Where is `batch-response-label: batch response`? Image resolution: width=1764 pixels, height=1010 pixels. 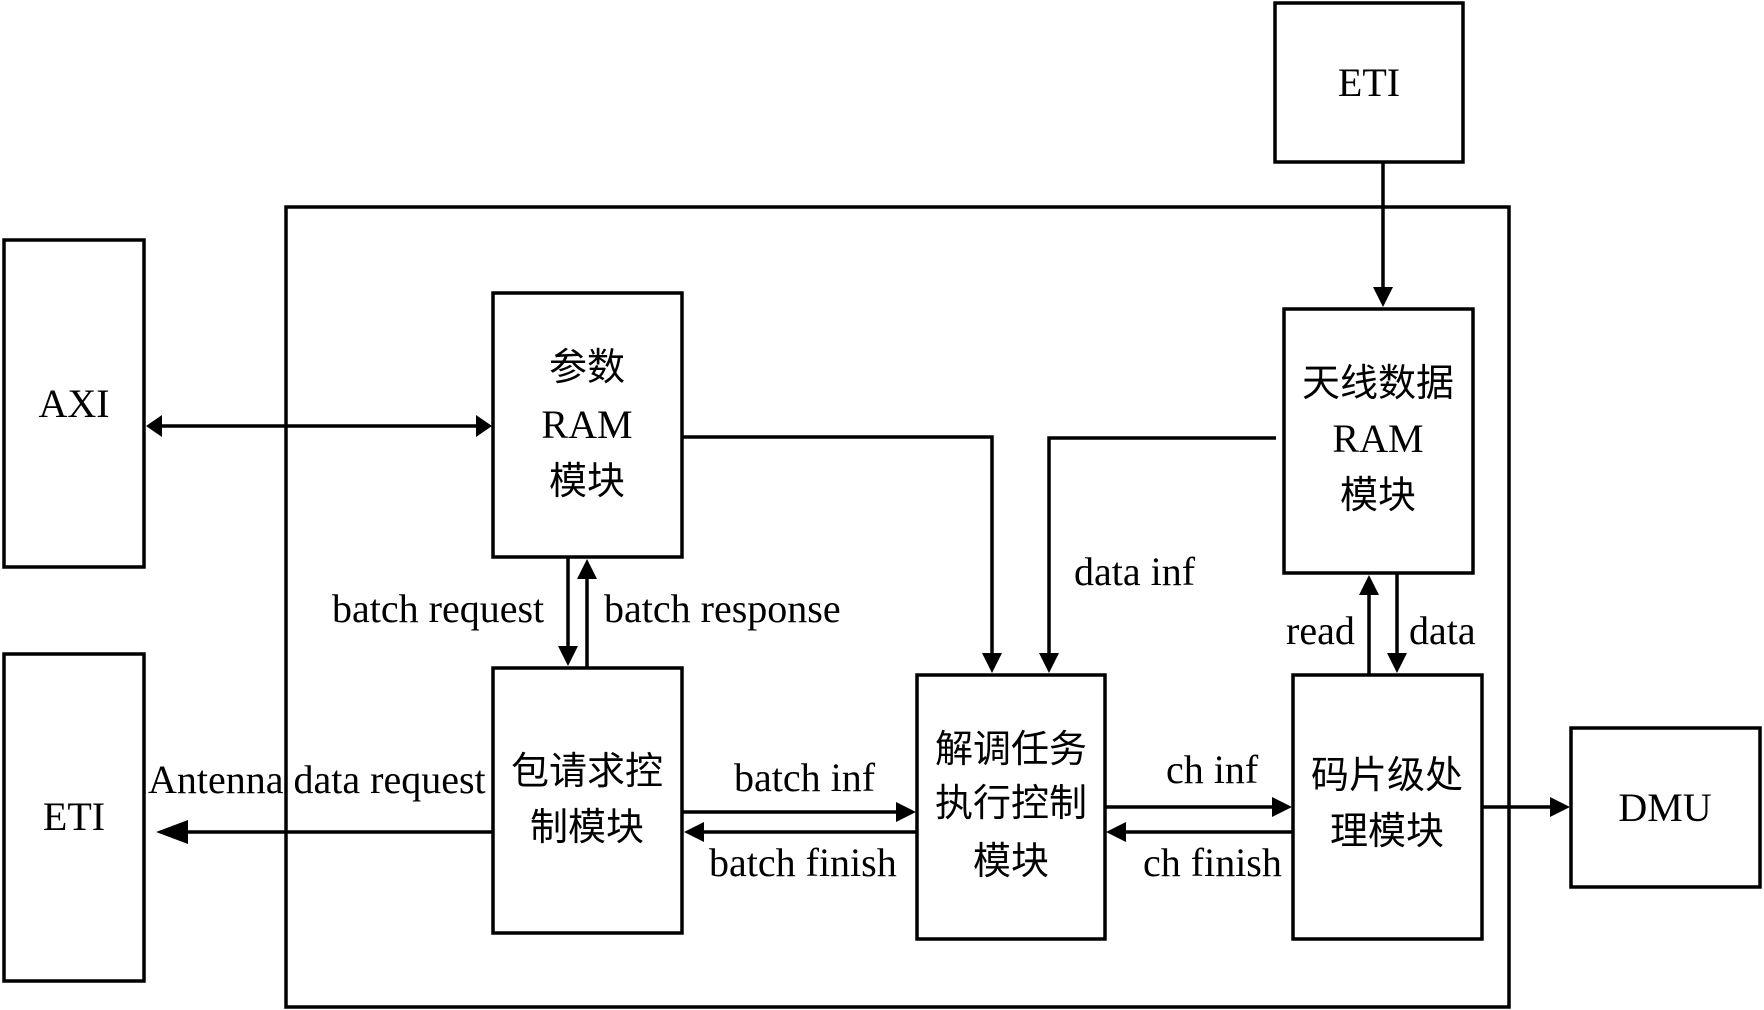
batch-response-label: batch response is located at coordinates (722, 608).